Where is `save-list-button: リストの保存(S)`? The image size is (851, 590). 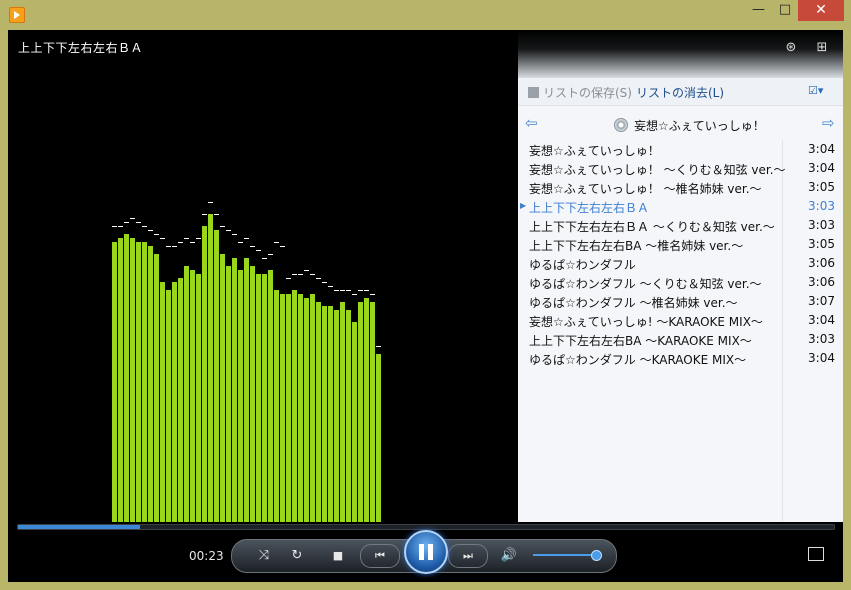 save-list-button: リストの保存(S) is located at coordinates (580, 92).